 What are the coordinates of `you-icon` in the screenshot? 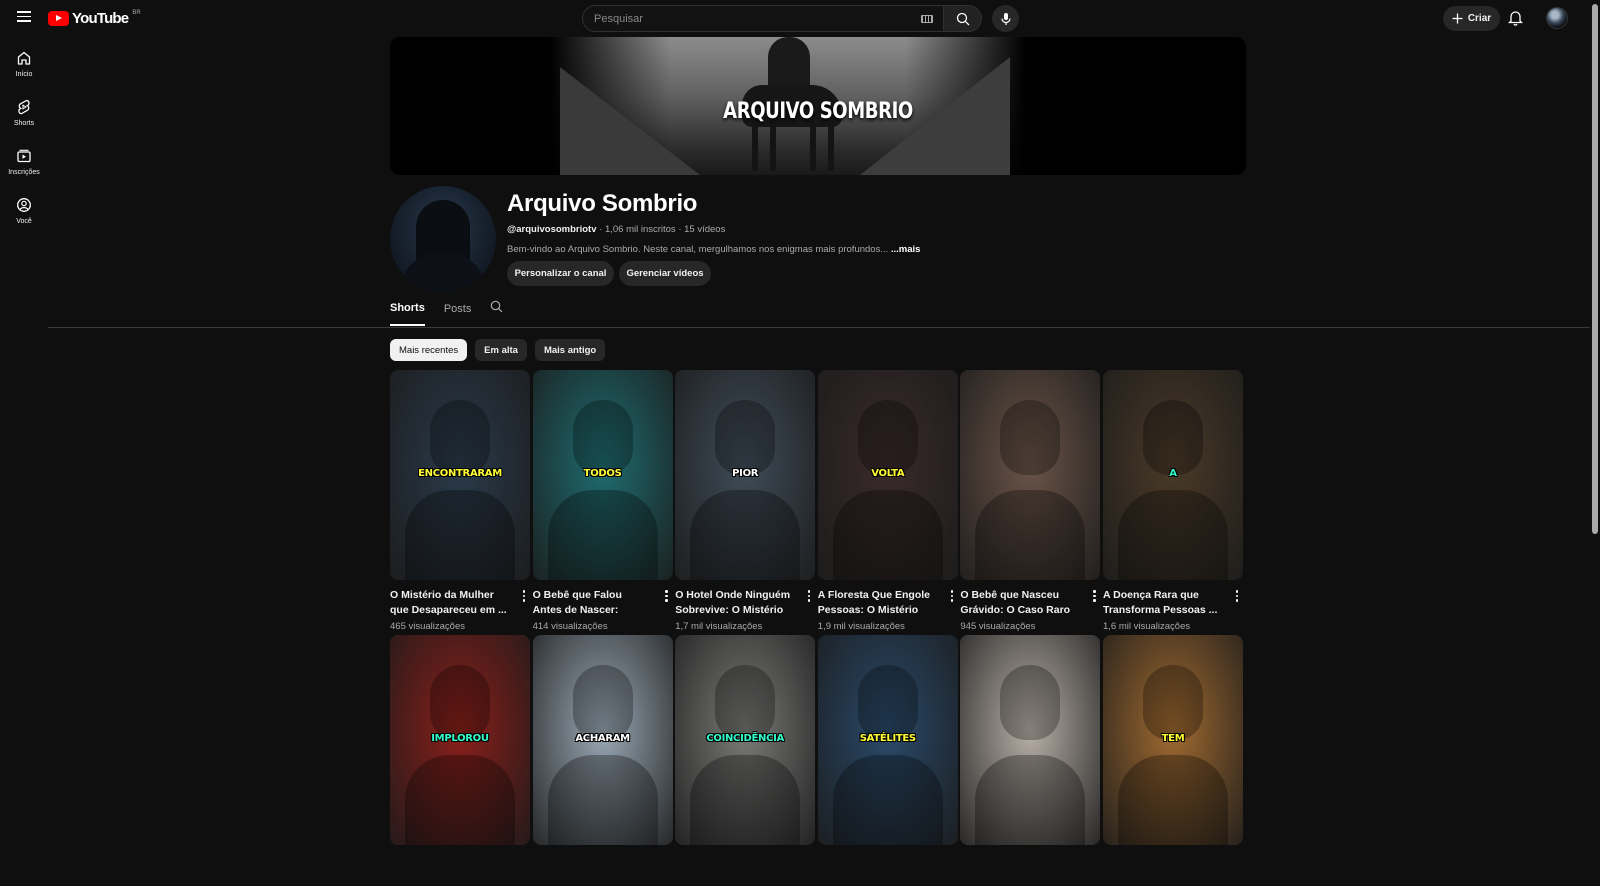 It's located at (24, 205).